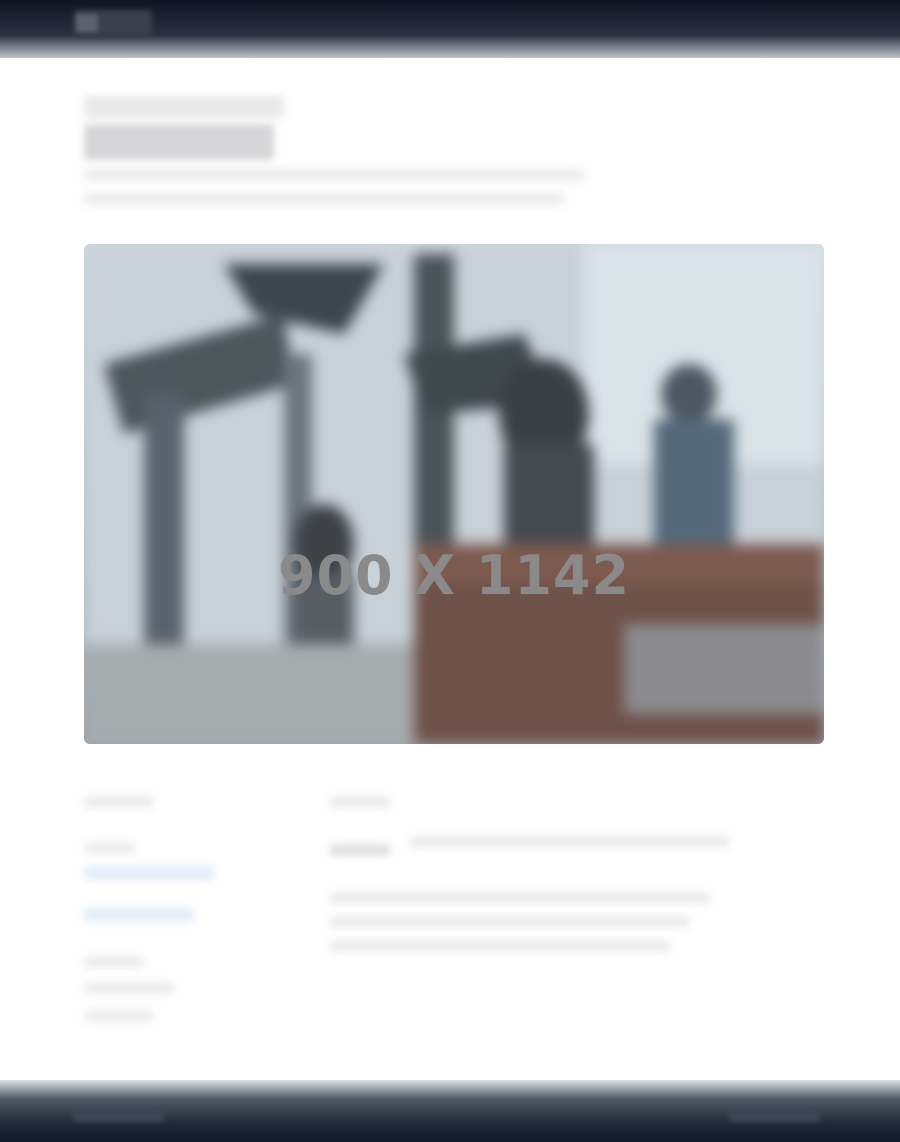 The image size is (900, 1142). What do you see at coordinates (360, 850) in the screenshot?
I see `content-subheading` at bounding box center [360, 850].